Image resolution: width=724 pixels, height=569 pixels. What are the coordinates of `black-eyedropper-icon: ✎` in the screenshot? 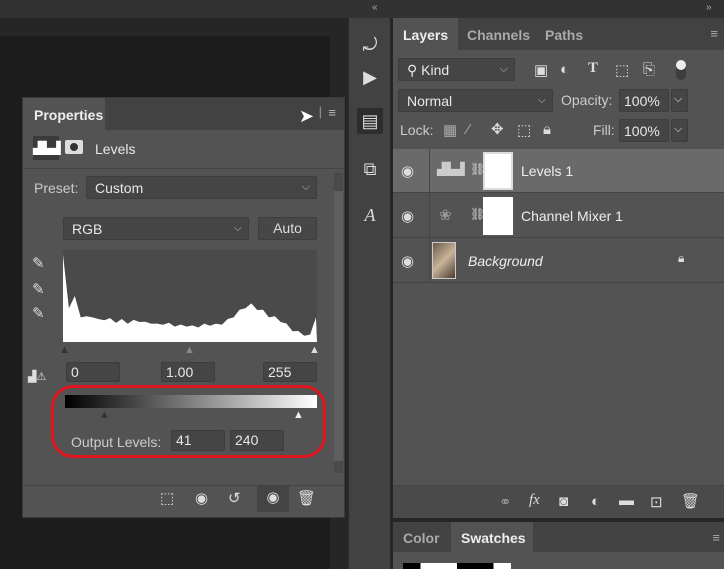 It's located at (38, 263).